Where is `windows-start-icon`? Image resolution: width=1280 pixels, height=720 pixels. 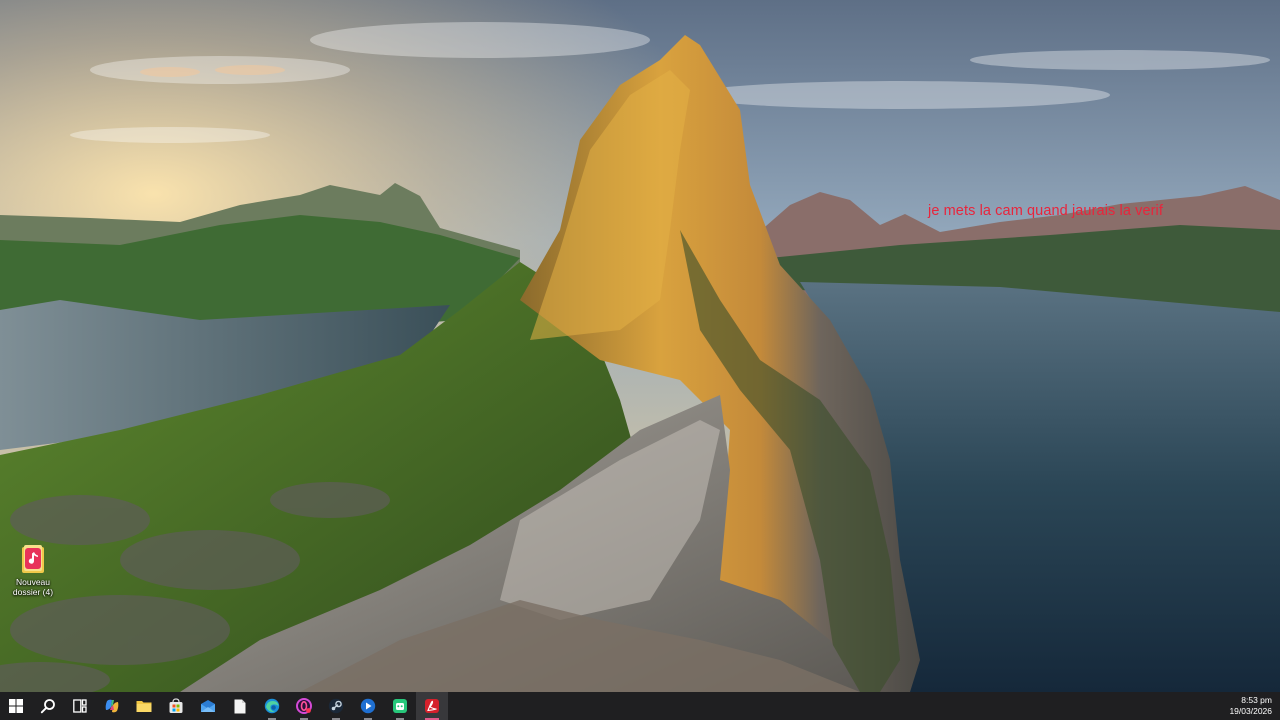 windows-start-icon is located at coordinates (16, 706).